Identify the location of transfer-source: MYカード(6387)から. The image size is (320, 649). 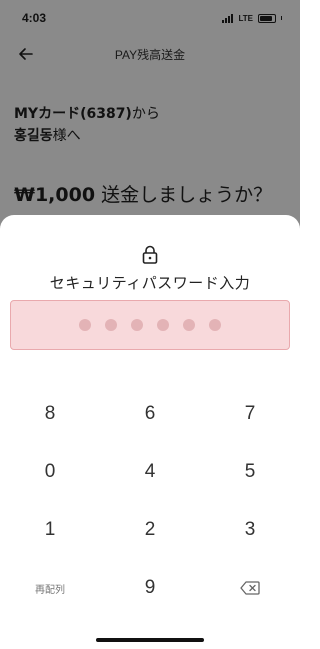
(87, 114).